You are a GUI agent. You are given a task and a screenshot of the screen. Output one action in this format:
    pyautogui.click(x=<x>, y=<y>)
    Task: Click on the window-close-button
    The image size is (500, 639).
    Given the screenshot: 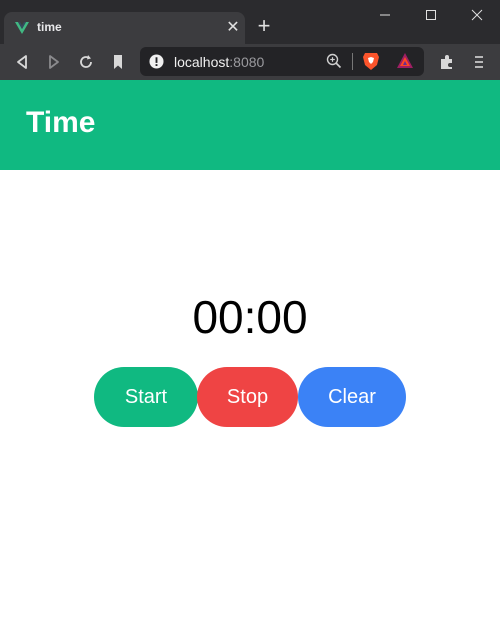 What is the action you would take?
    pyautogui.click(x=477, y=15)
    